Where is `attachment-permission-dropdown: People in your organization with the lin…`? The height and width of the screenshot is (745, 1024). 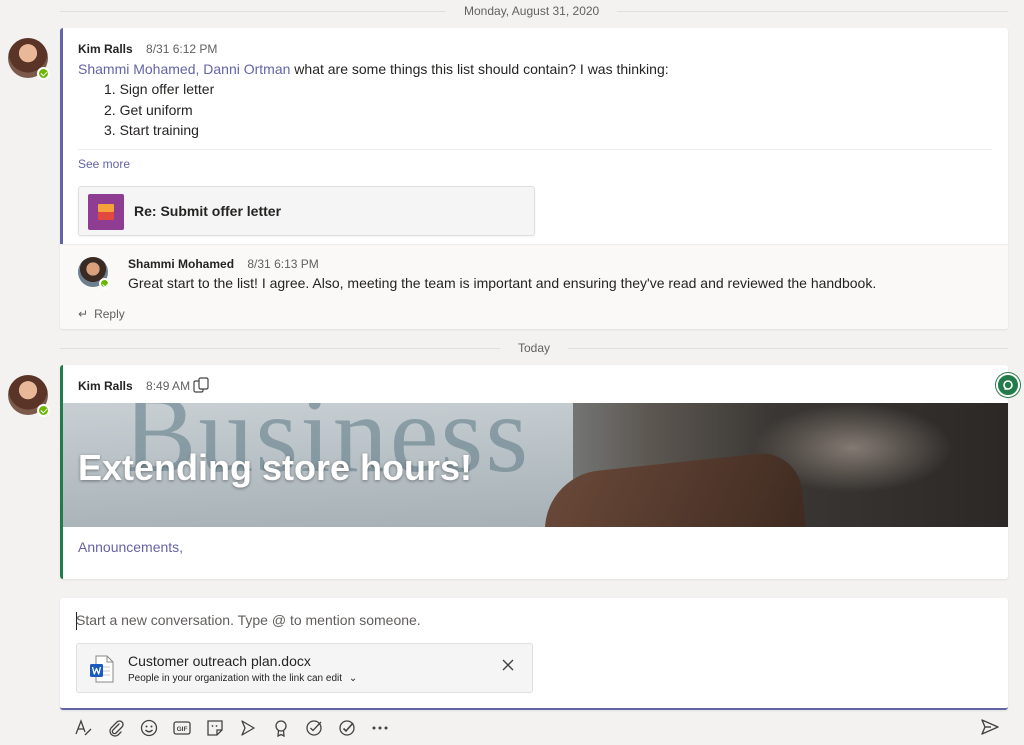
attachment-permission-dropdown: People in your organization with the lin… is located at coordinates (242, 678).